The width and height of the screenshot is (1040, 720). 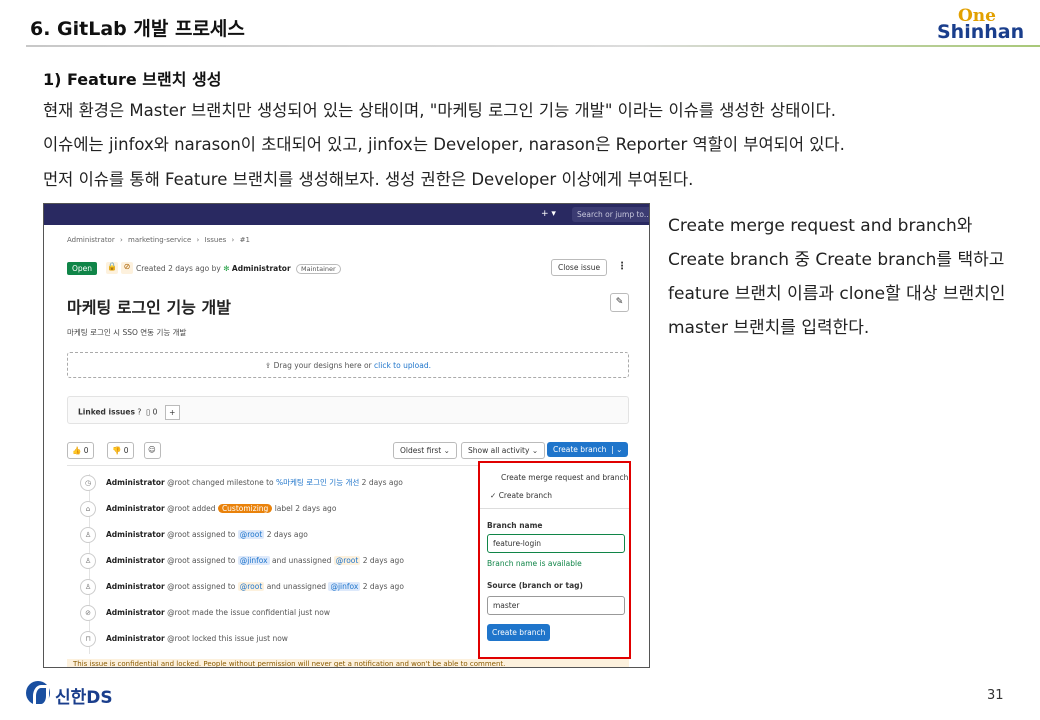 I want to click on filter-label: Show all activity, so click(x=499, y=450).